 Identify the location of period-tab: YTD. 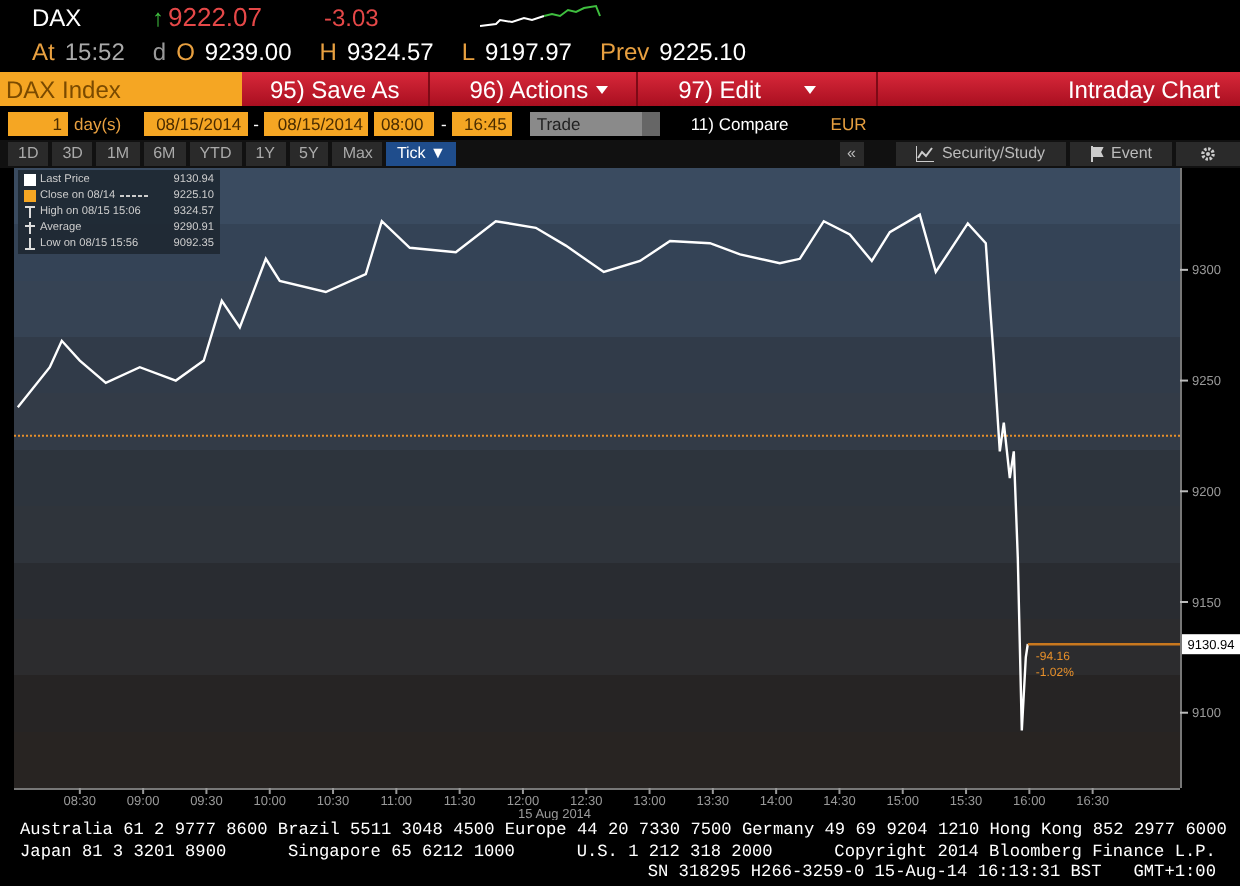
(215, 154).